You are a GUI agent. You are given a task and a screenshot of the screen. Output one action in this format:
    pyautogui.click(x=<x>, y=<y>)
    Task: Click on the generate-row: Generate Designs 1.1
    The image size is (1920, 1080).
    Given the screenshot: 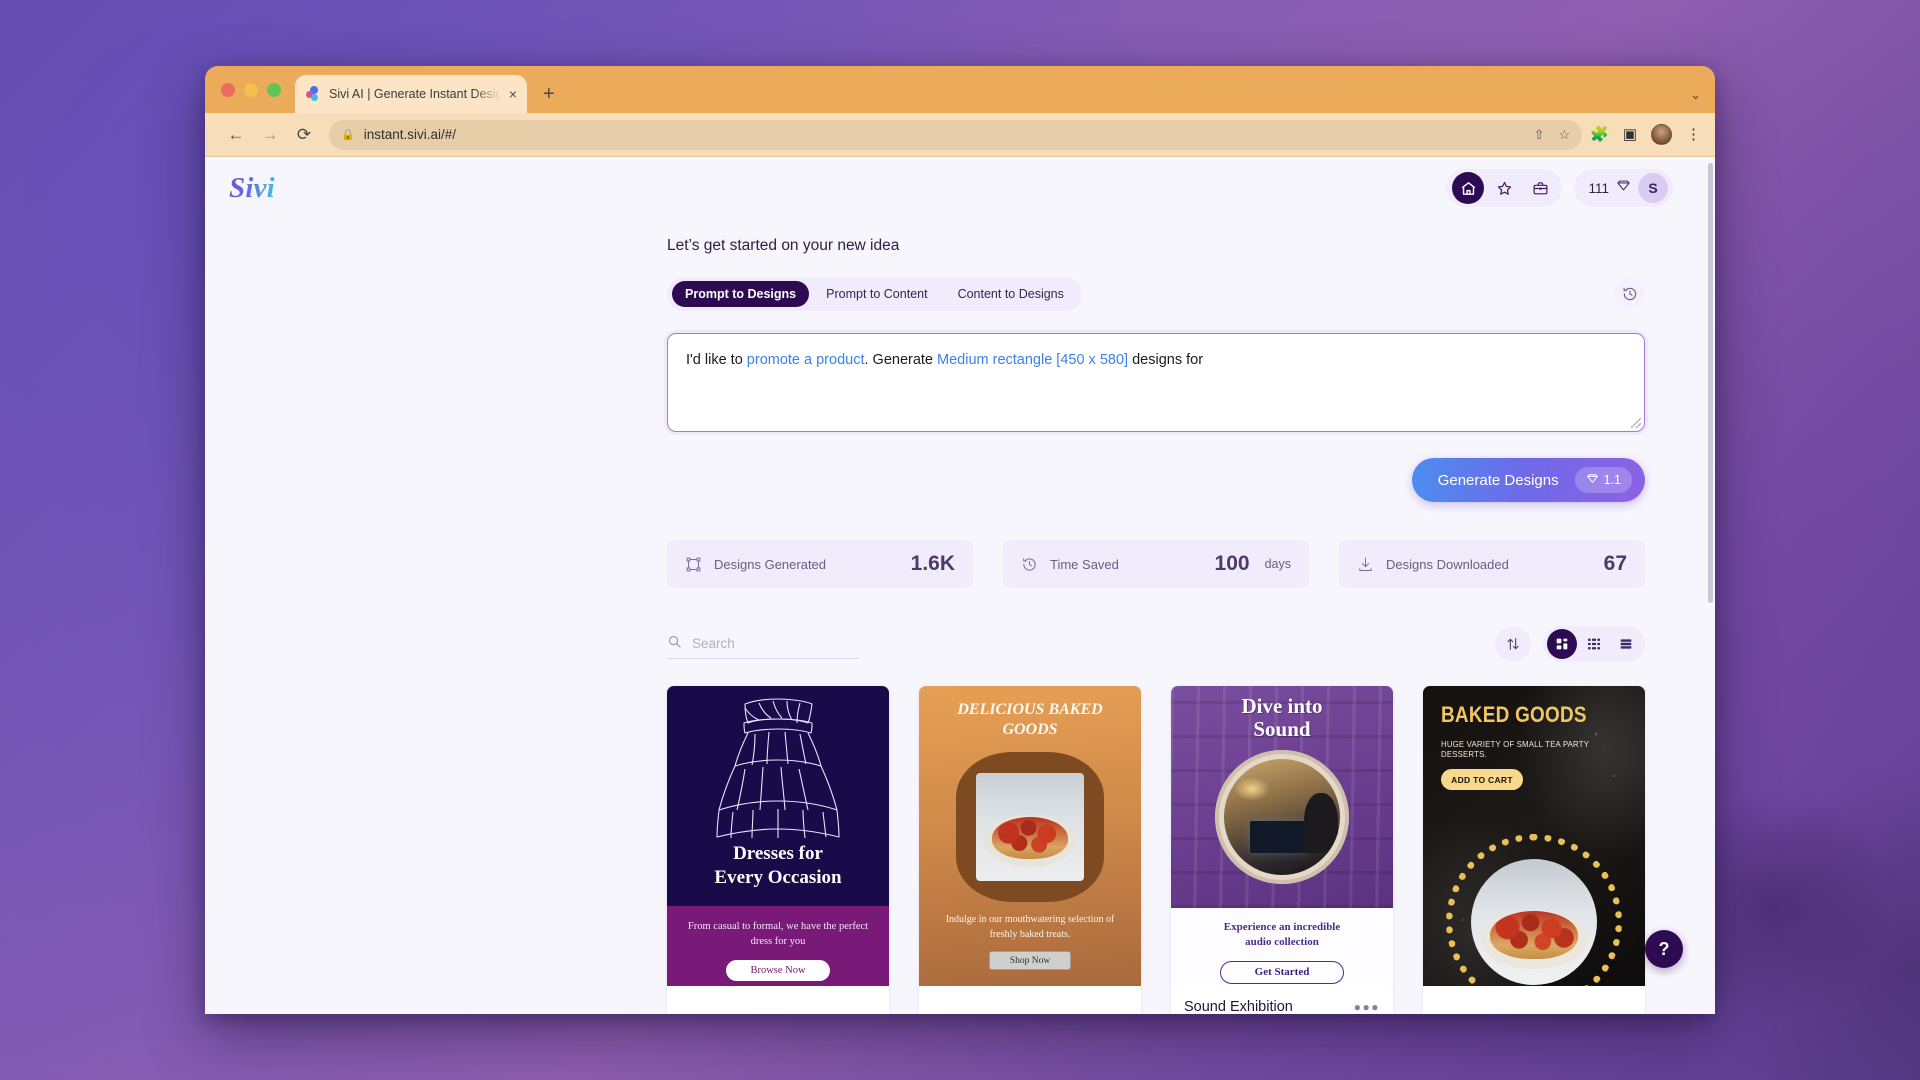 What is the action you would take?
    pyautogui.click(x=1156, y=480)
    